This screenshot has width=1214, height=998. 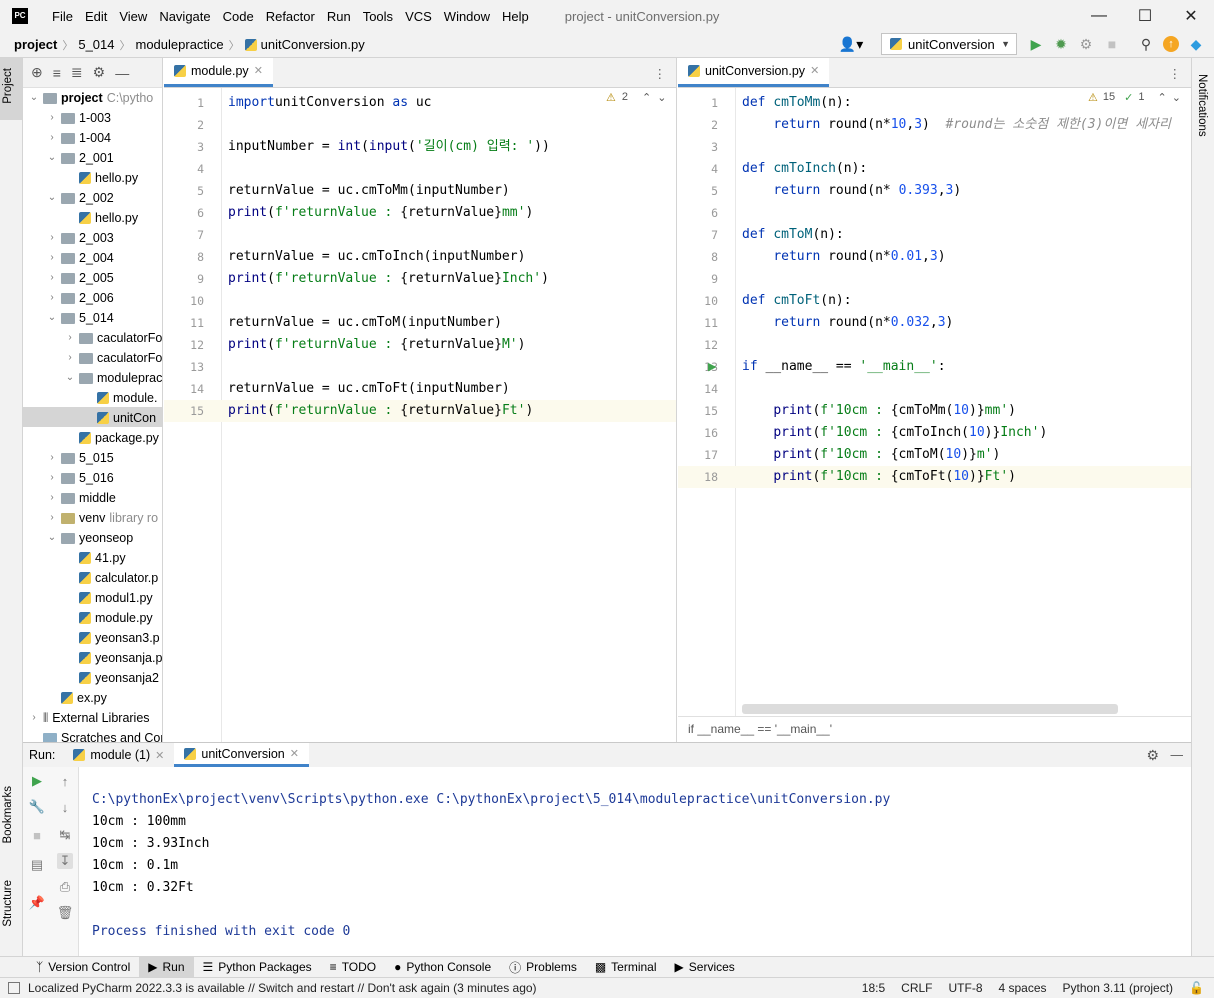 I want to click on rerun-icon: ▶, so click(x=37, y=781).